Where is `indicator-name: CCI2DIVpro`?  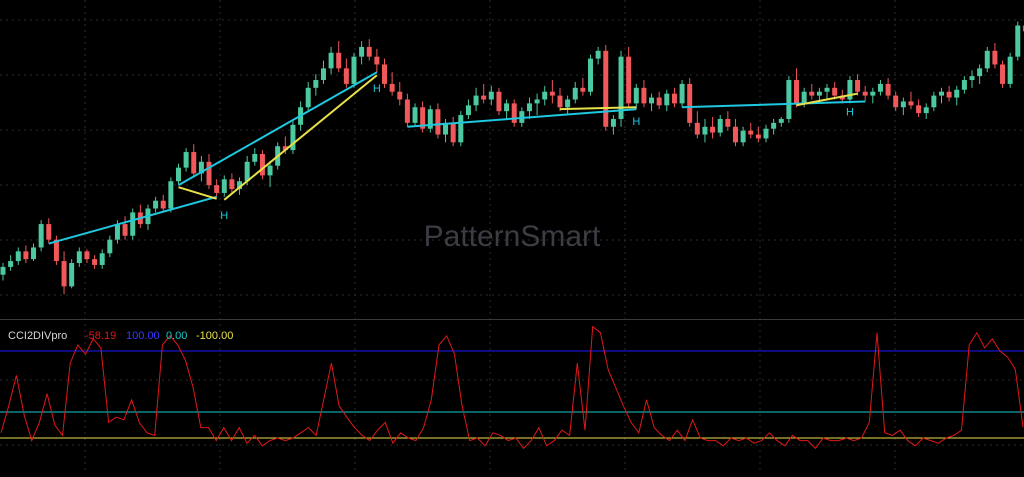
indicator-name: CCI2DIVpro is located at coordinates (37, 336).